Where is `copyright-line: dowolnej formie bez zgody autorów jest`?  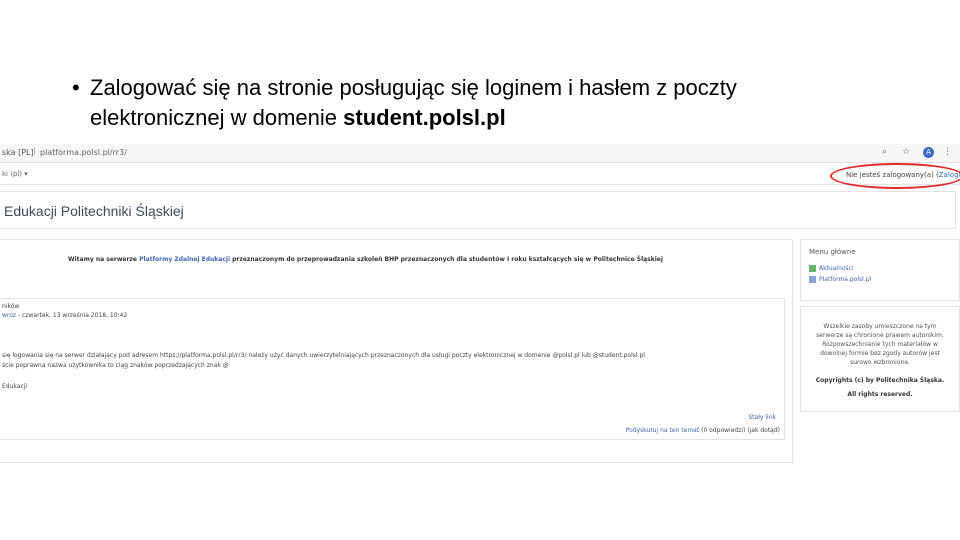
copyright-line: dowolnej formie bez zgody autorów jest is located at coordinates (880, 353).